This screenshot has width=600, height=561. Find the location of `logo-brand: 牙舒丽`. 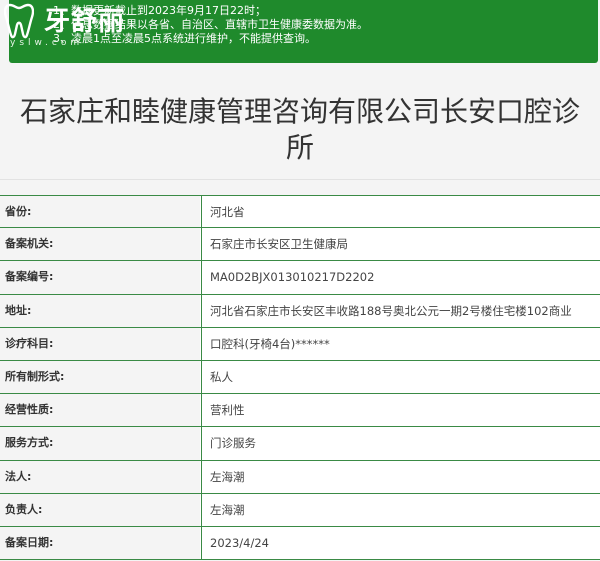

logo-brand: 牙舒丽 is located at coordinates (85, 22).